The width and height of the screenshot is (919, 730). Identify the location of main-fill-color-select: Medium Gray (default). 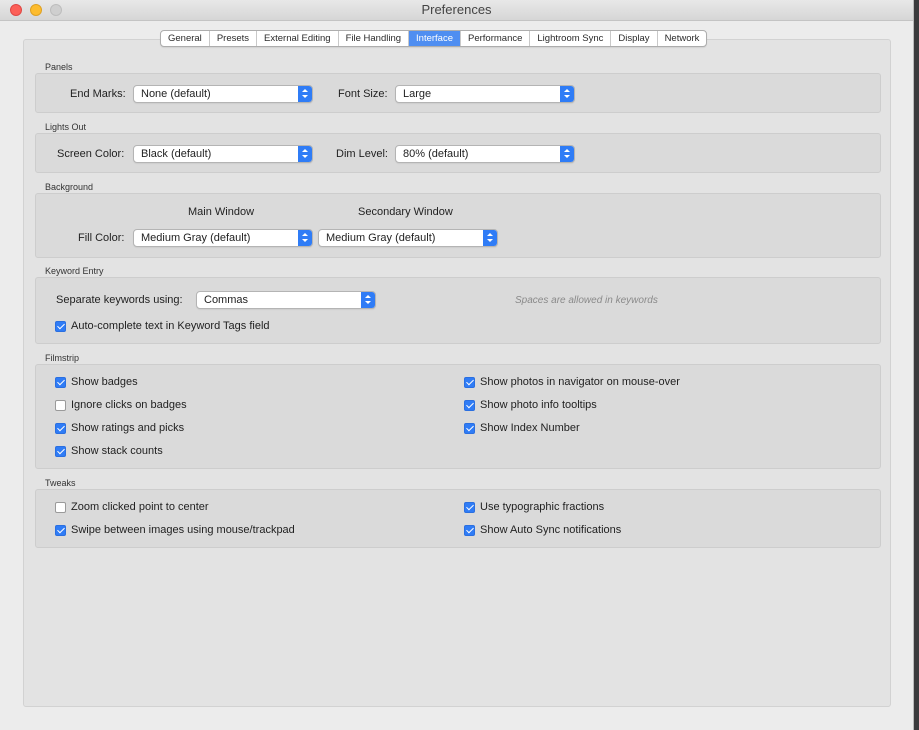
(223, 238).